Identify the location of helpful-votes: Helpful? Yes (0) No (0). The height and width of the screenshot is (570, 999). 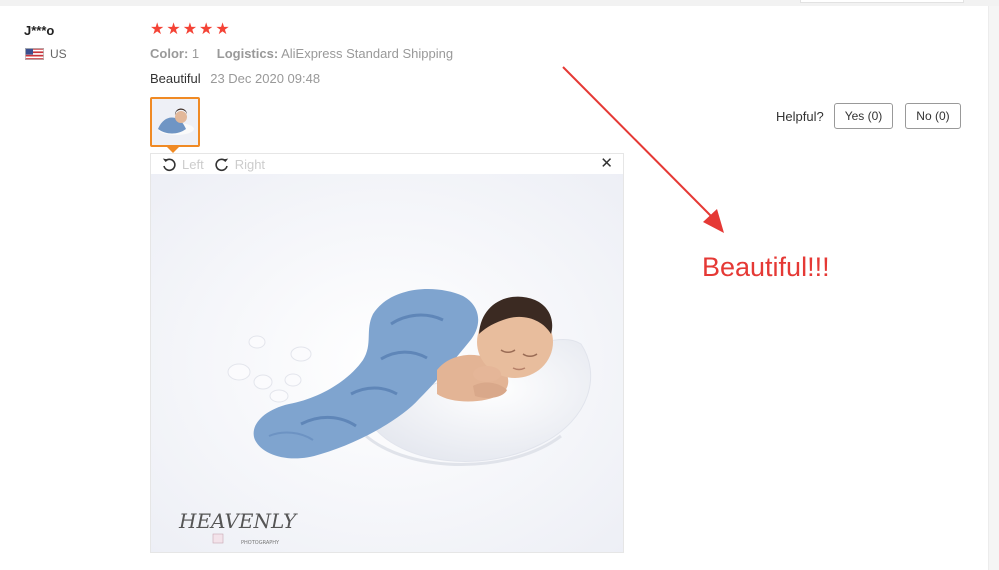
(868, 116).